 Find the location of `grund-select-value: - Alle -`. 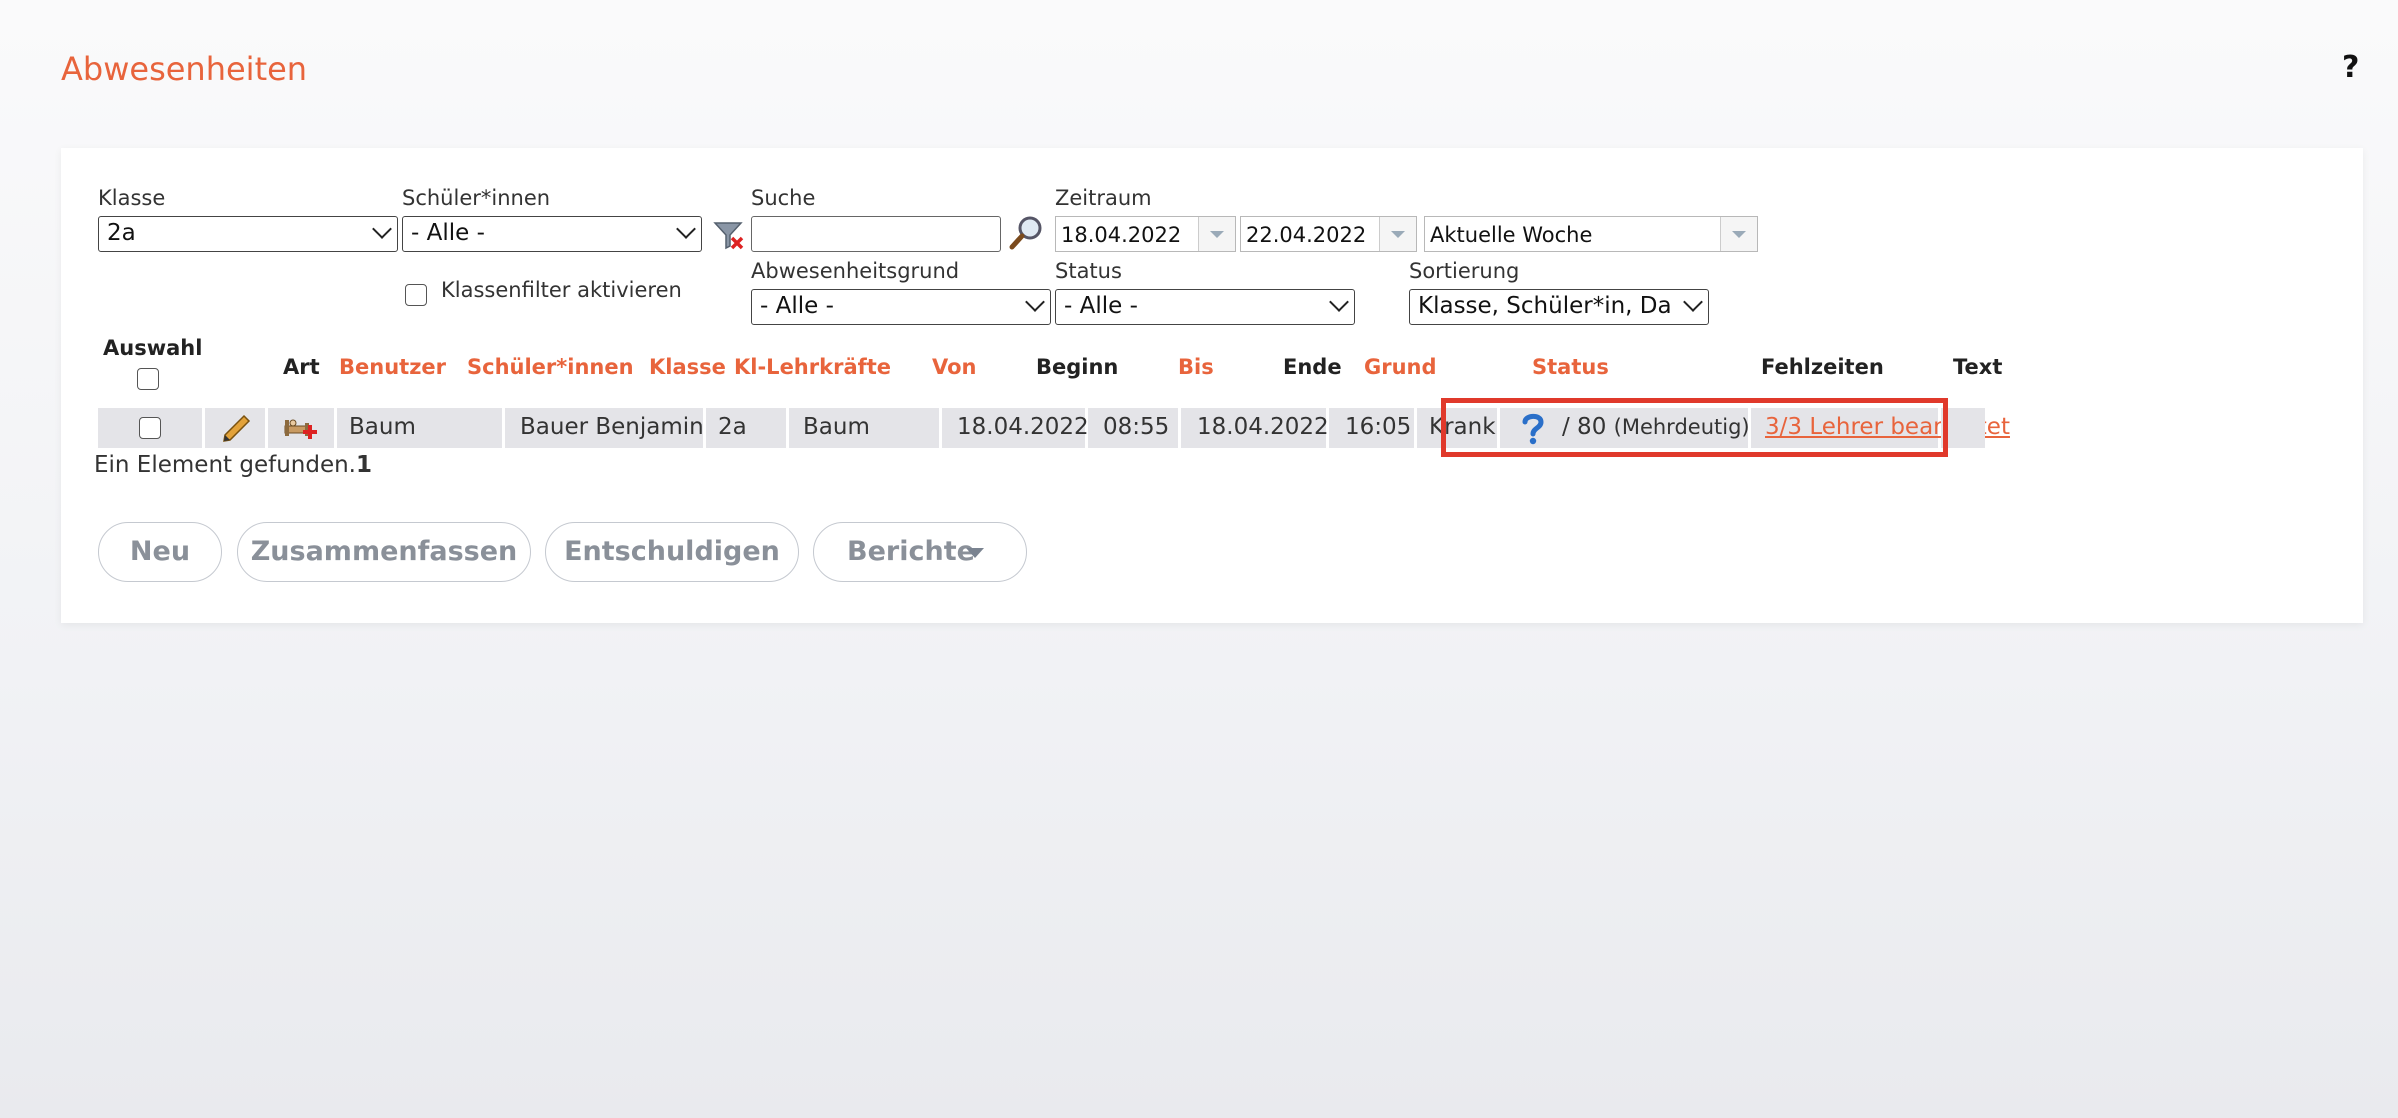

grund-select-value: - Alle - is located at coordinates (797, 306).